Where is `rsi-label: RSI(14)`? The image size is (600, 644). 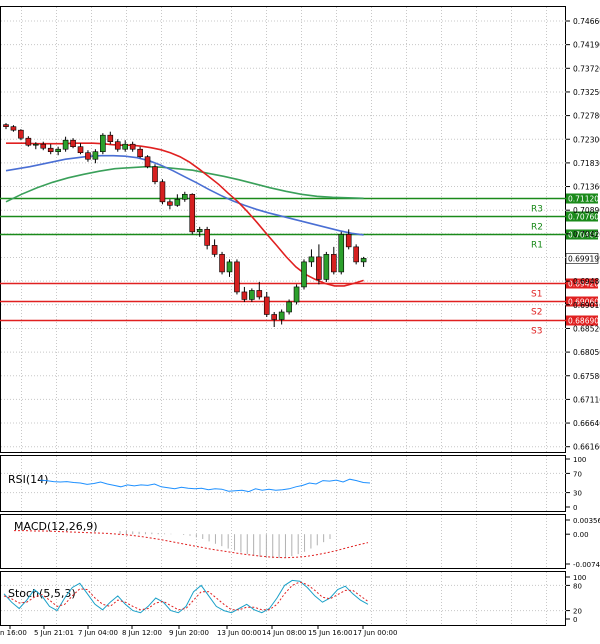 rsi-label: RSI(14) is located at coordinates (28, 479).